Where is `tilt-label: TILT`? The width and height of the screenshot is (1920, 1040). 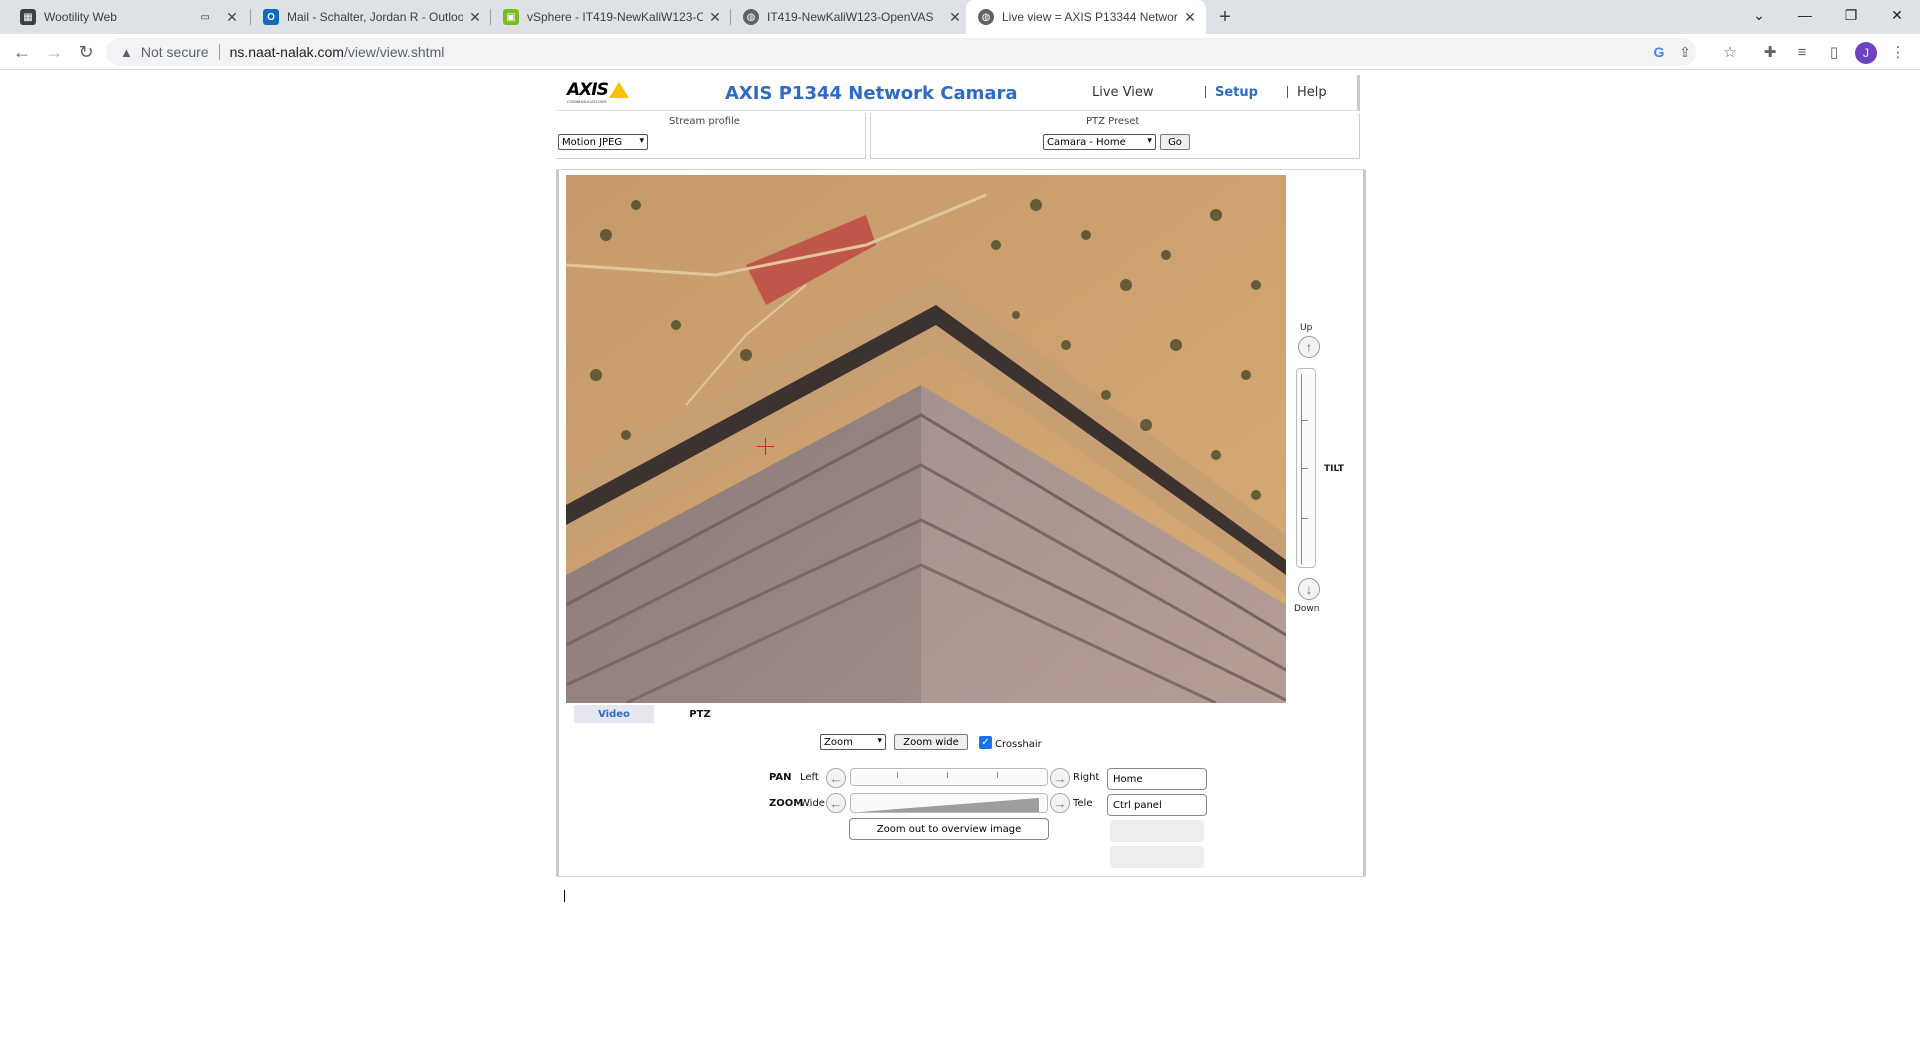
tilt-label: TILT is located at coordinates (1334, 469).